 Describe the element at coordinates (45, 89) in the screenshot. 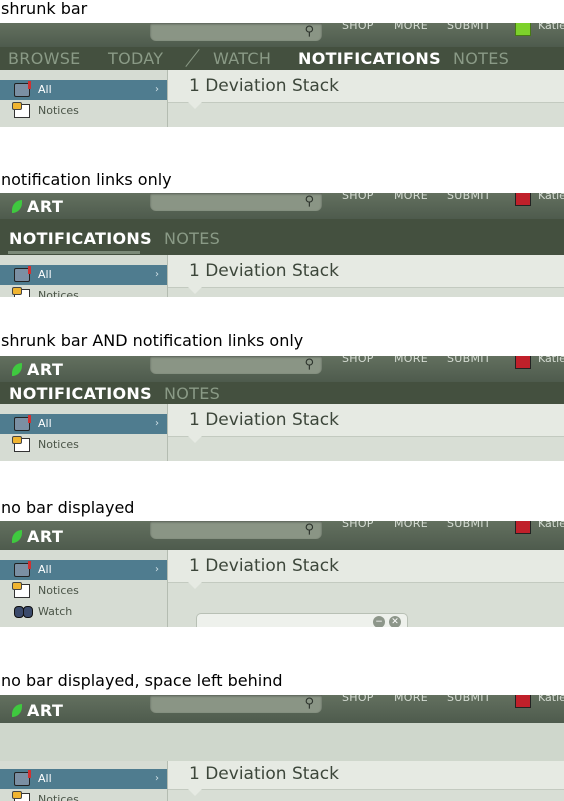

I see `sidebar-item-label: All` at that location.